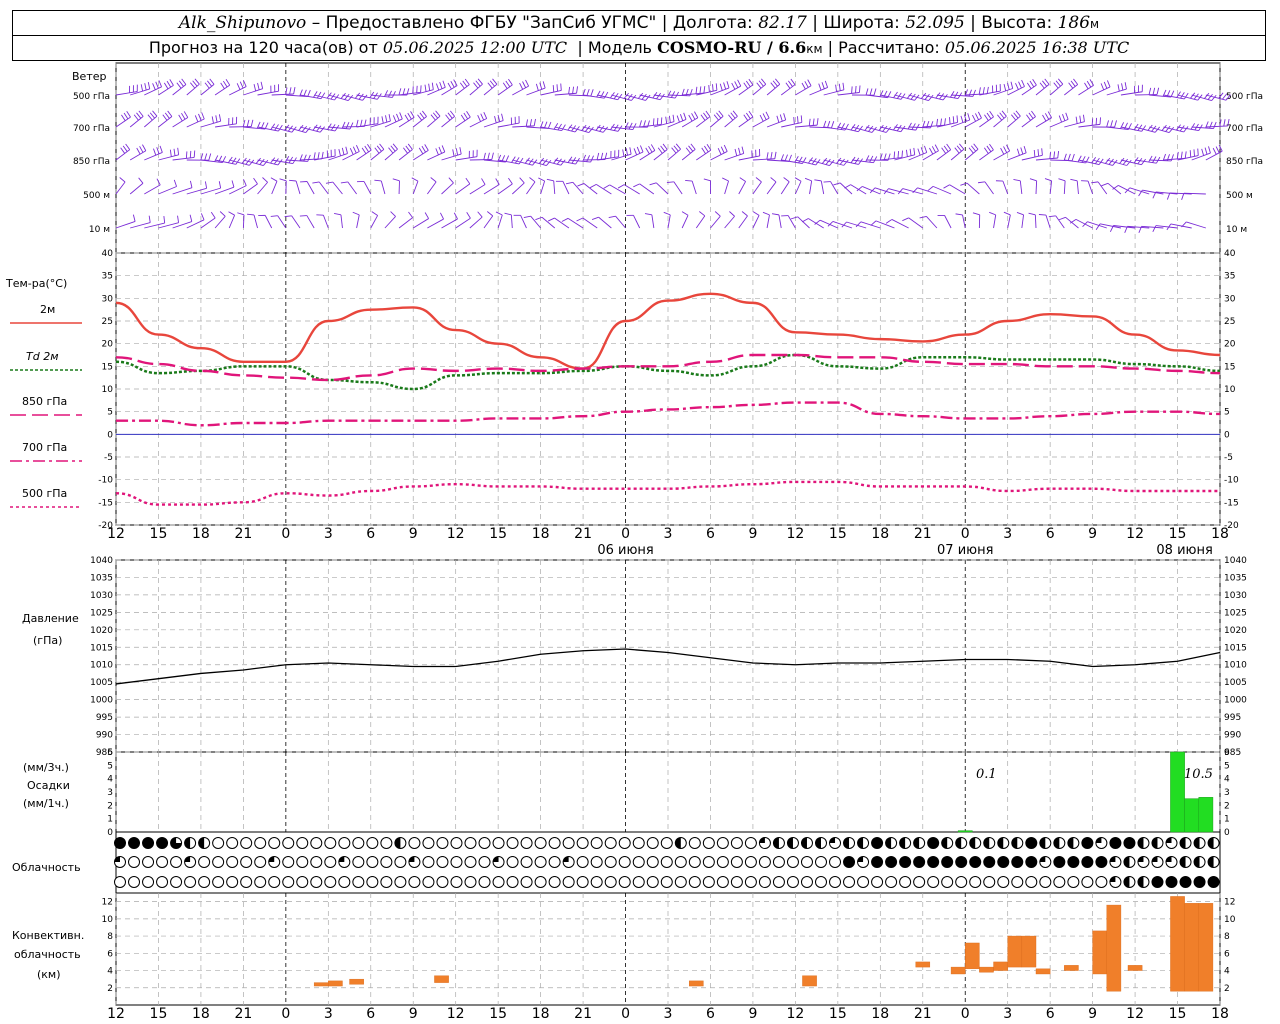 This screenshot has height=1024, width=1280. I want to click on legend-label: 850 гПа, so click(44, 401).